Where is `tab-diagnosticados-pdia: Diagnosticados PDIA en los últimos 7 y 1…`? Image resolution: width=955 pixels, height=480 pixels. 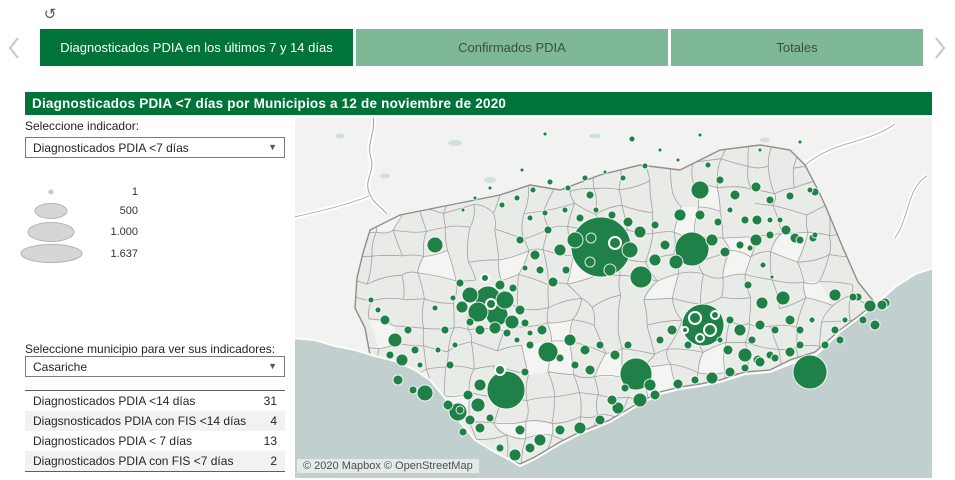 tab-diagnosticados-pdia: Diagnosticados PDIA en los últimos 7 y 1… is located at coordinates (196, 47).